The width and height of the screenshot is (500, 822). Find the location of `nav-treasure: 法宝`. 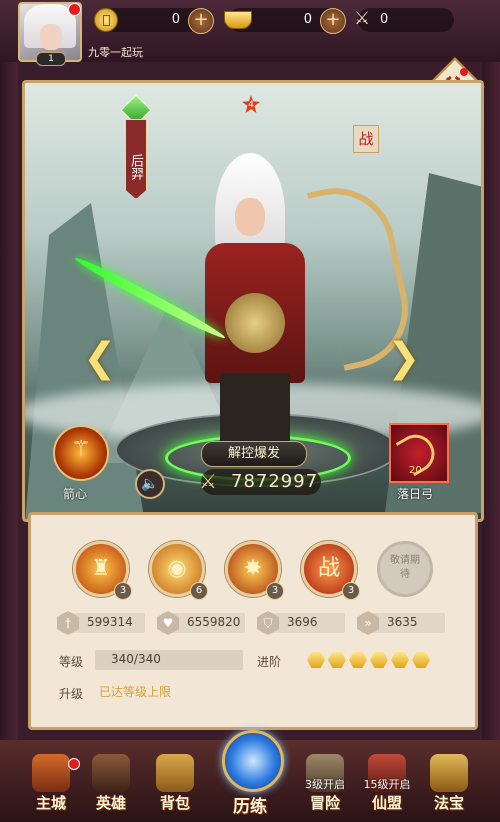

nav-treasure: 法宝 is located at coordinates (449, 781).